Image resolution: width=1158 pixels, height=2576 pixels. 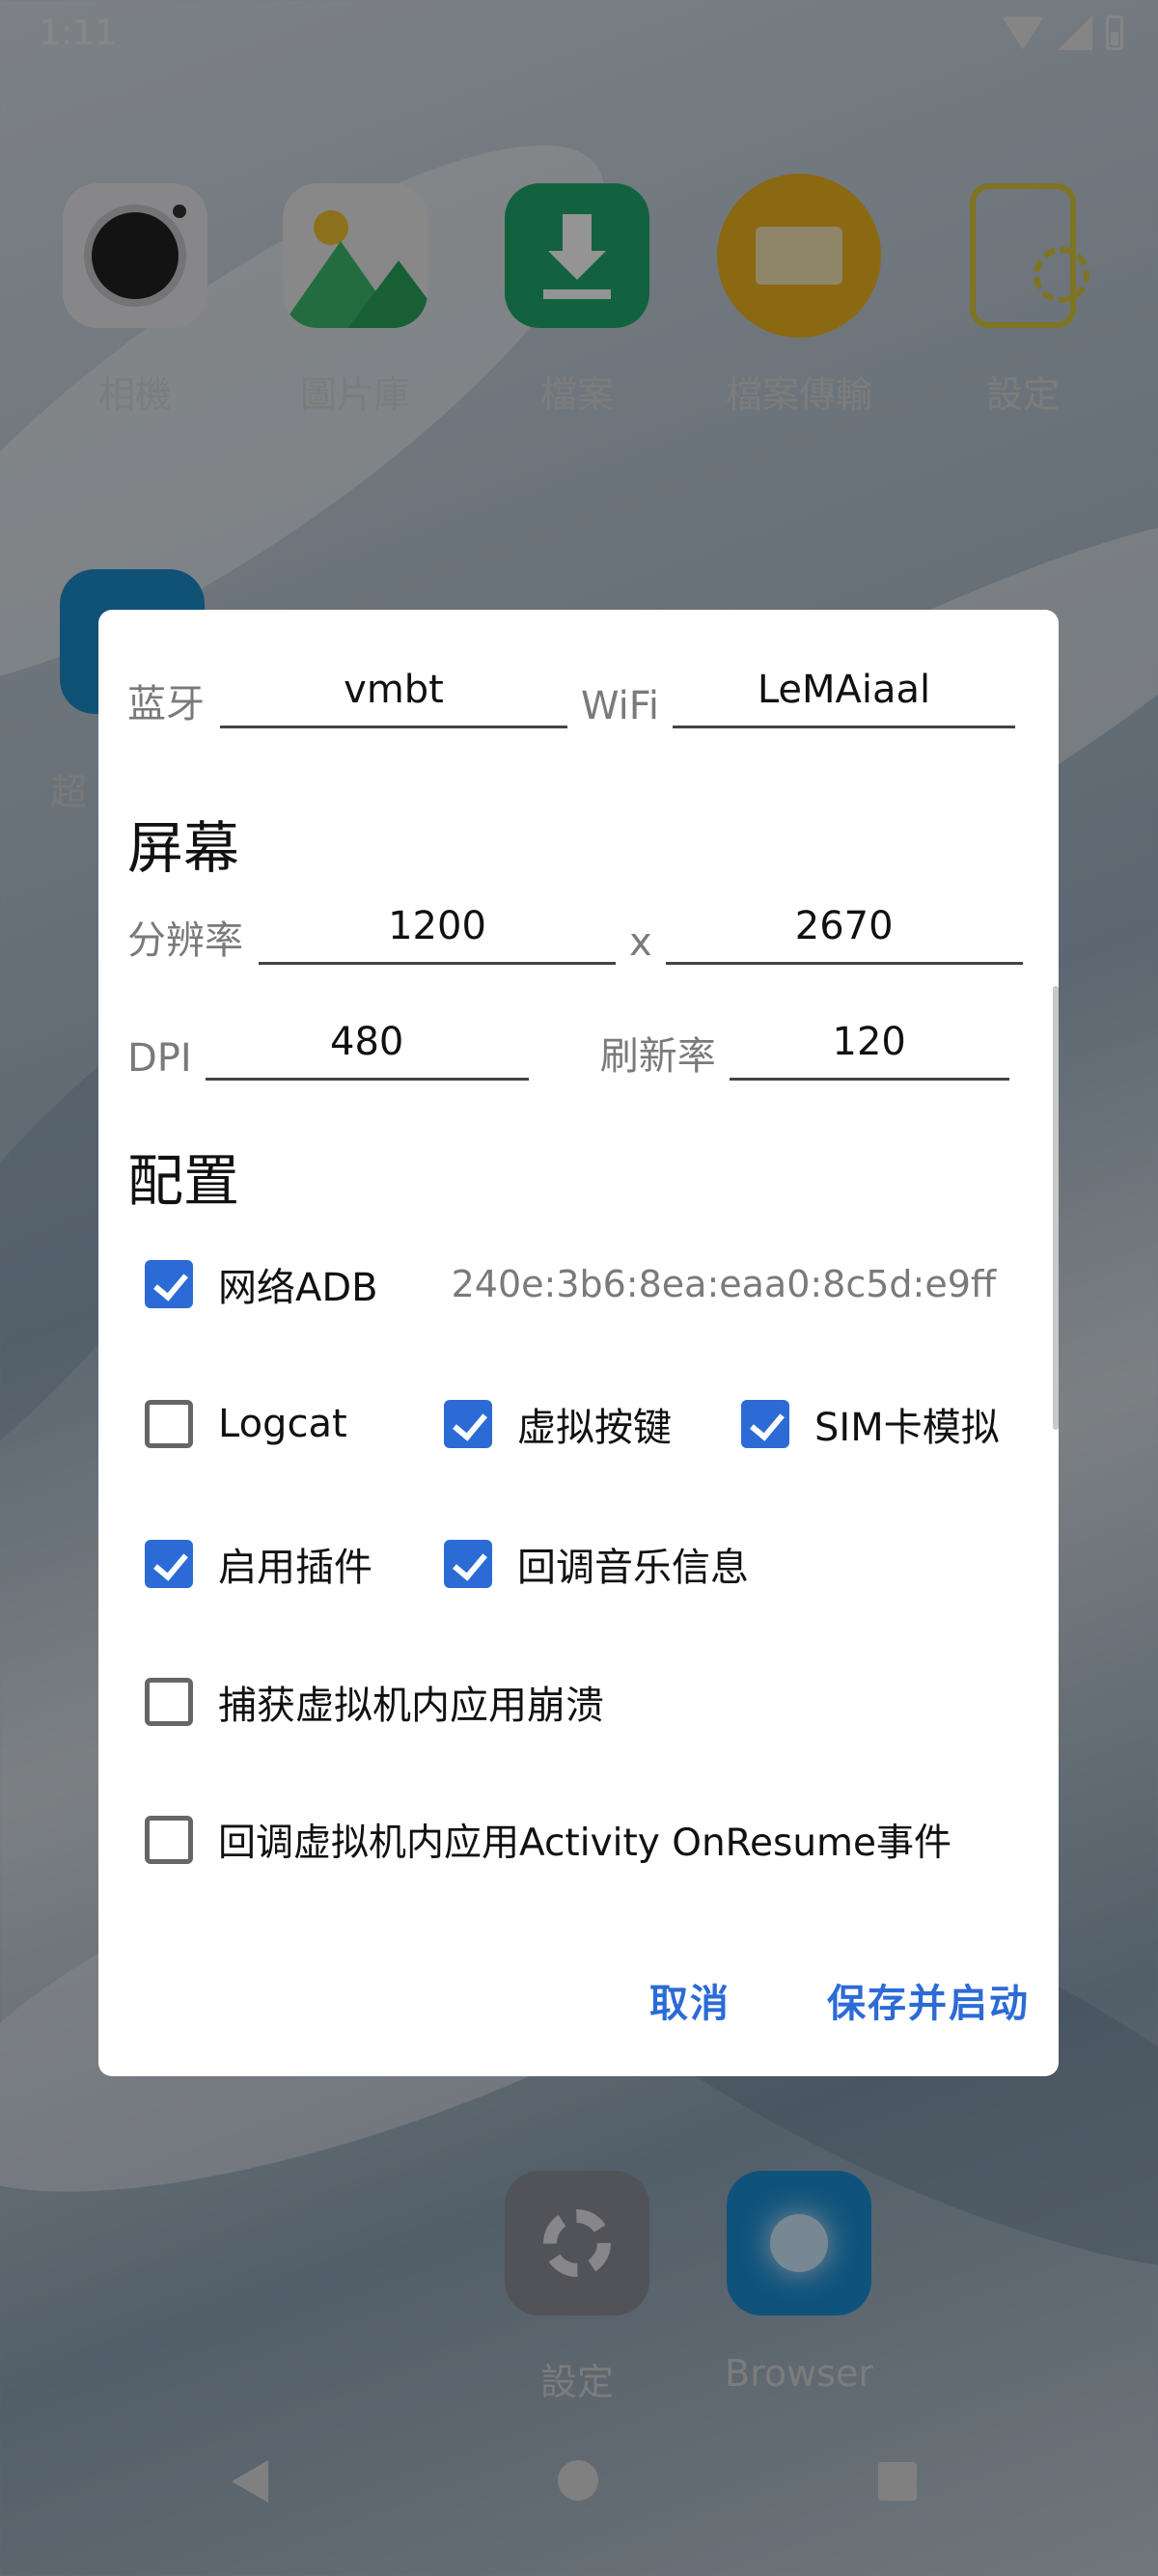 I want to click on resolution-x-label: x, so click(x=640, y=943).